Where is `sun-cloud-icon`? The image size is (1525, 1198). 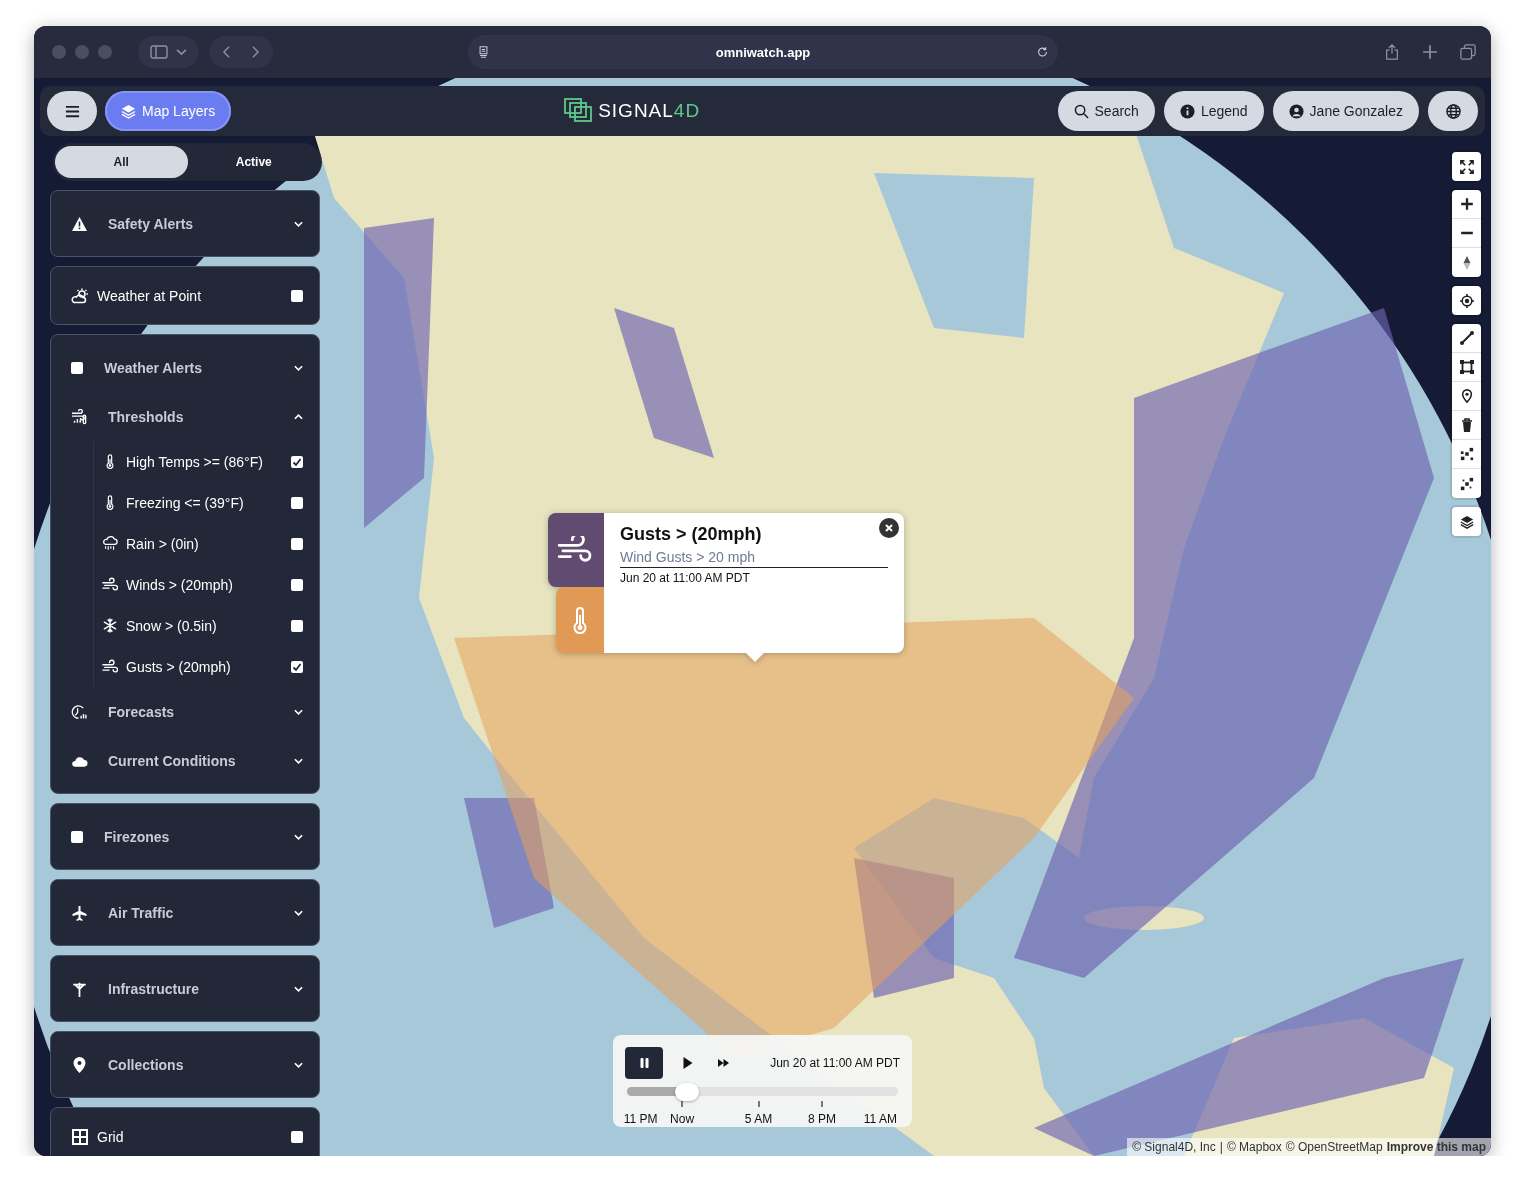
sun-cloud-icon is located at coordinates (80, 295).